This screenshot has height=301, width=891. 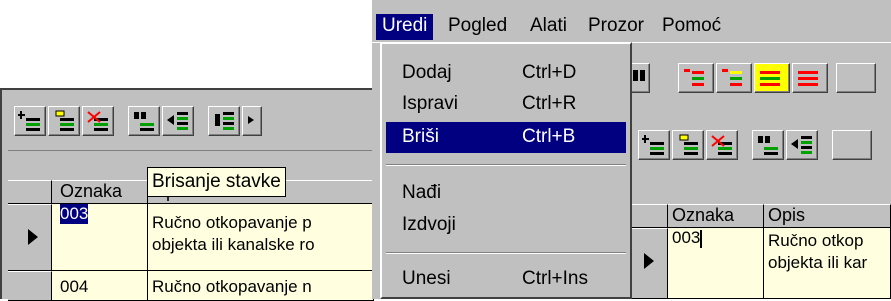 What do you see at coordinates (639, 75) in the screenshot?
I see `binoculars-icon` at bounding box center [639, 75].